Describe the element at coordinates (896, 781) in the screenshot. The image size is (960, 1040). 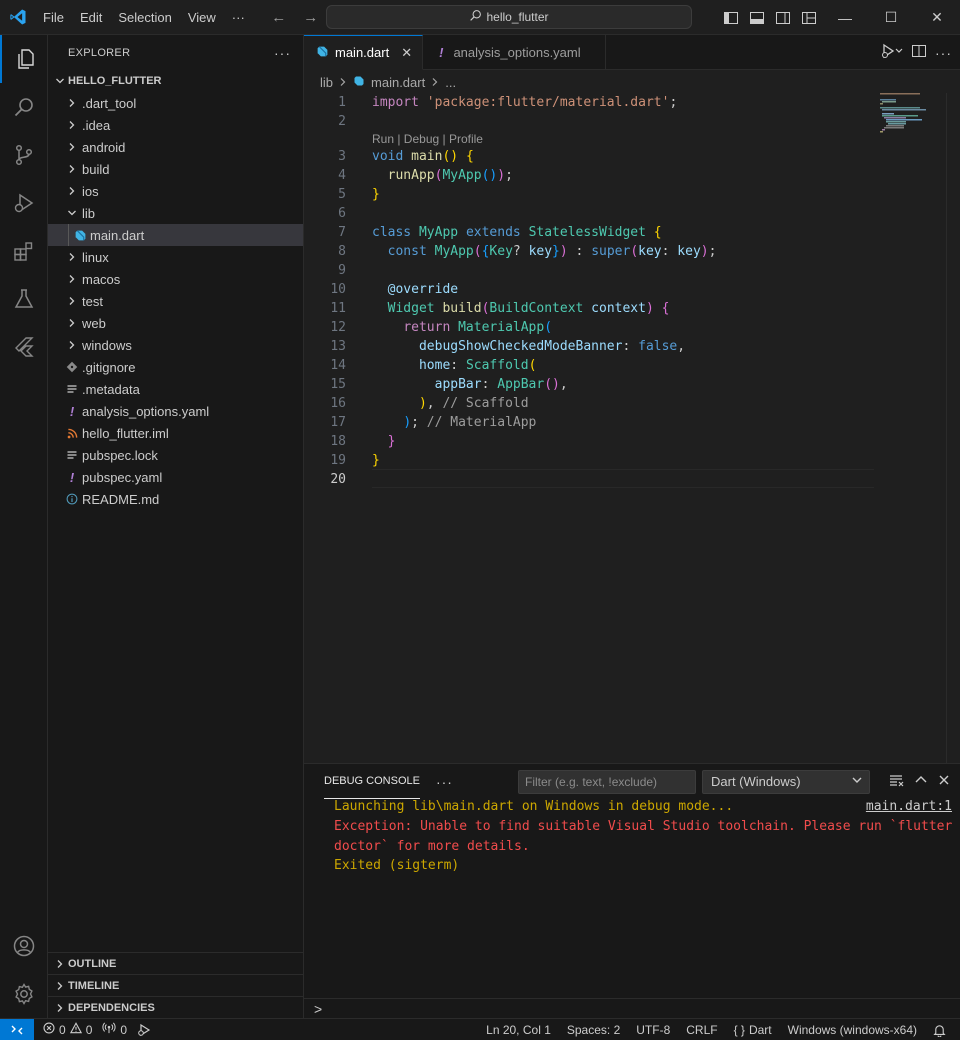
I see `clear-console-icon` at that location.